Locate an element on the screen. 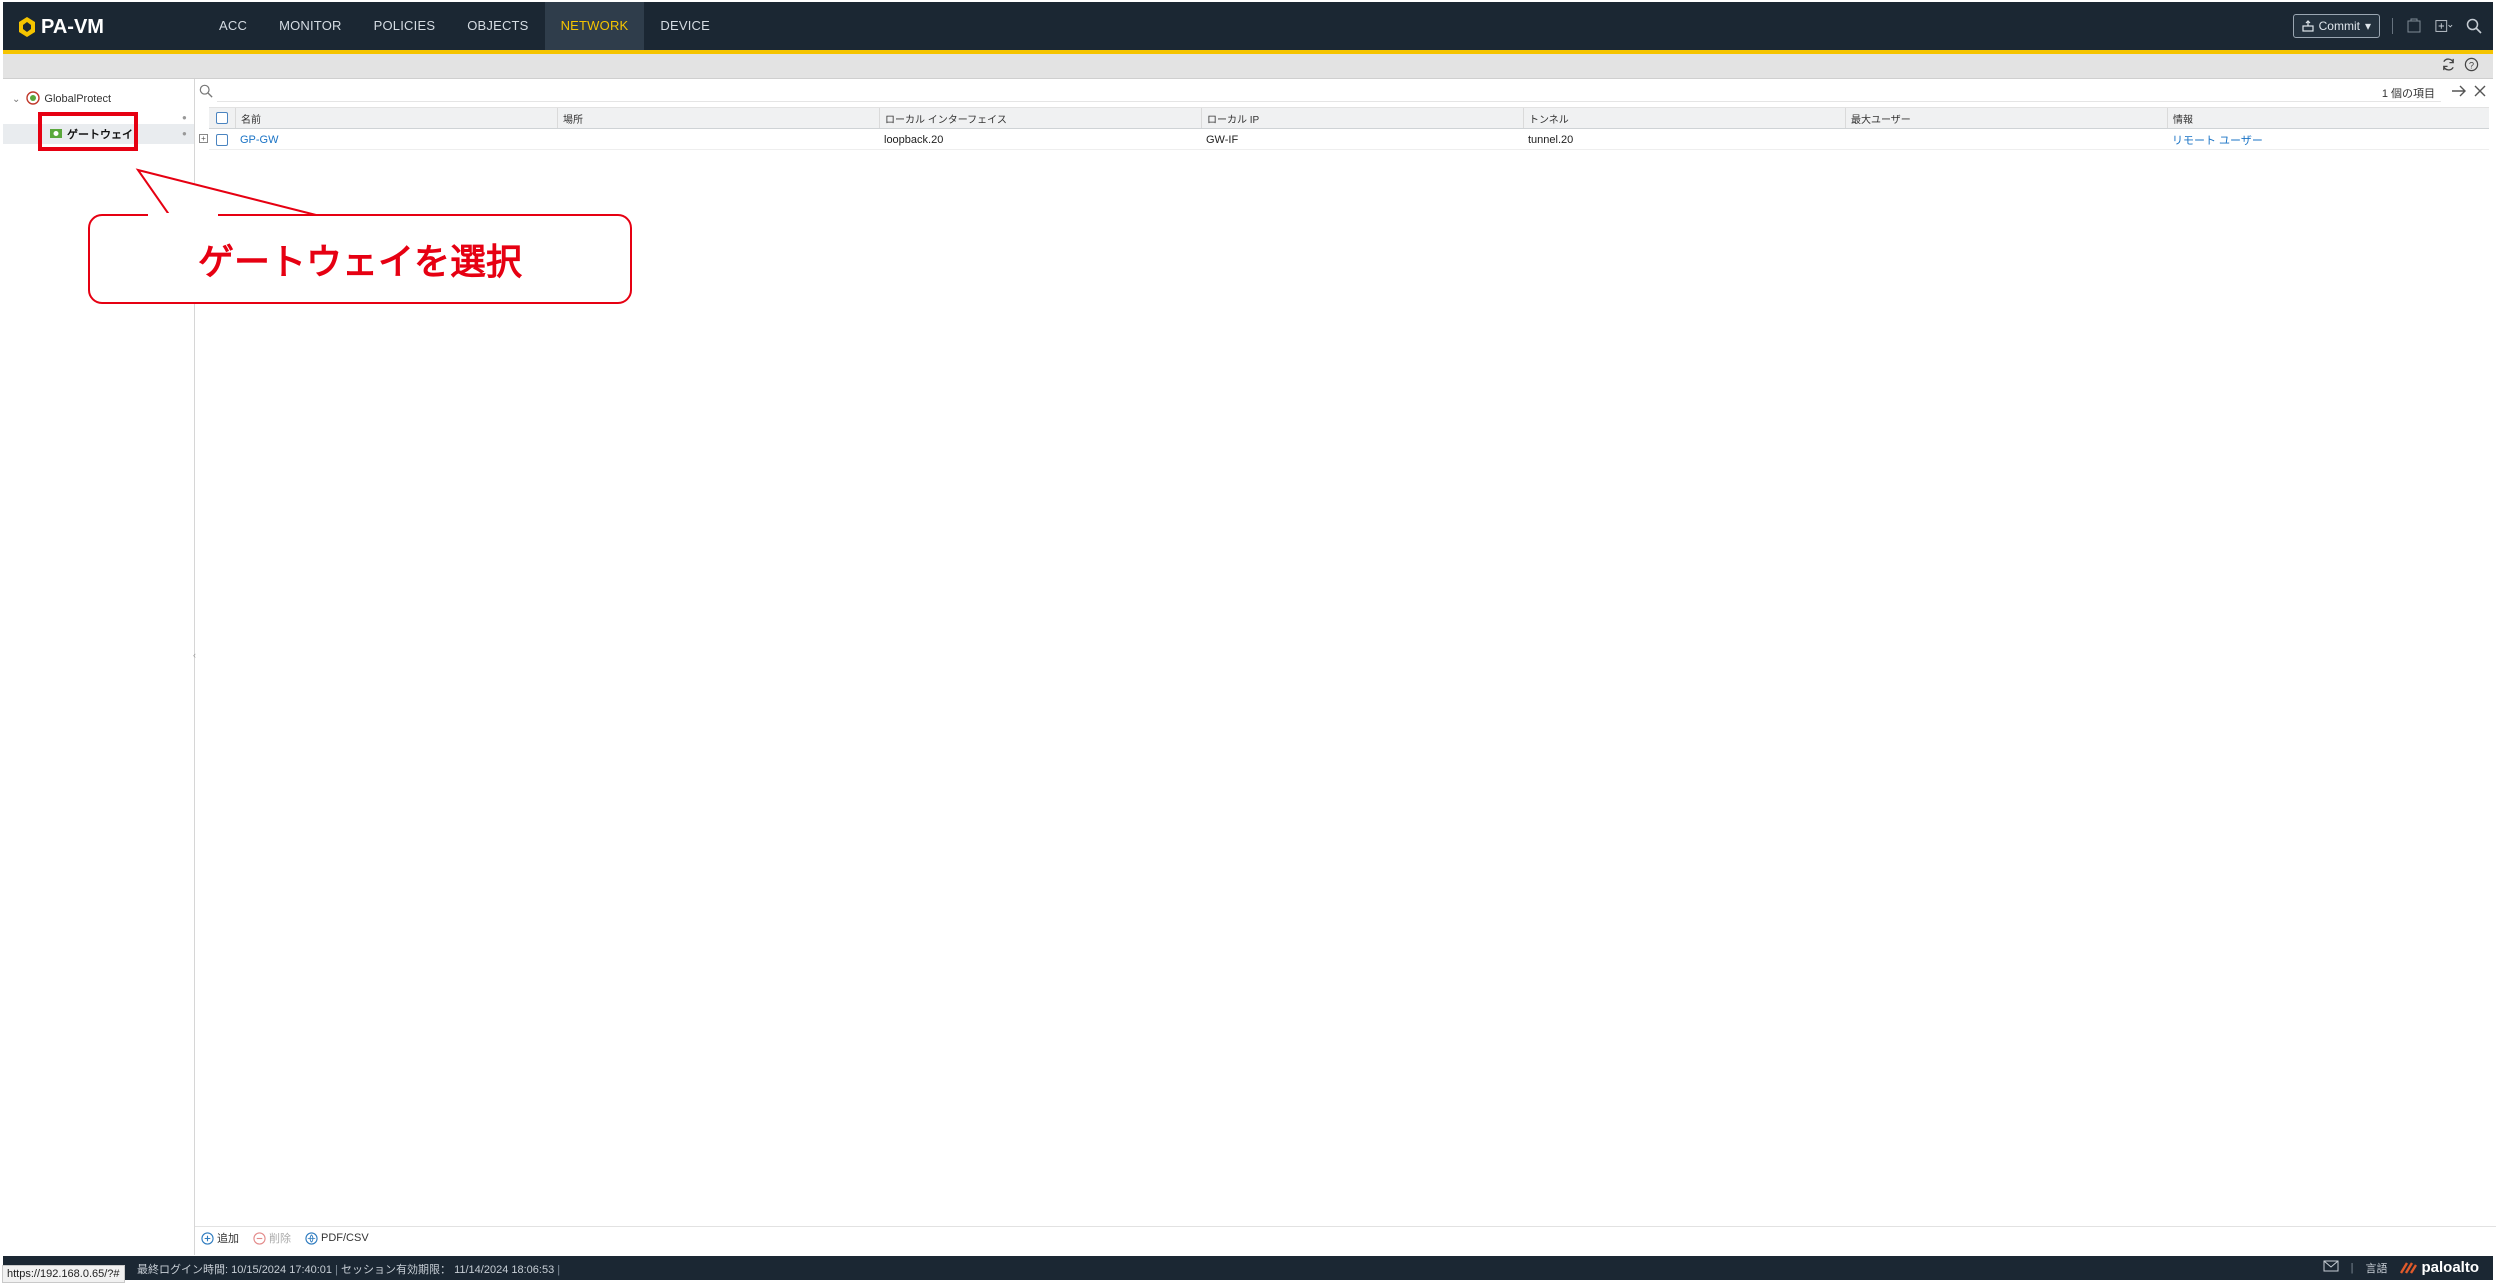 Image resolution: width=2496 pixels, height=1283 pixels. cell-max-users is located at coordinates (2006, 139).